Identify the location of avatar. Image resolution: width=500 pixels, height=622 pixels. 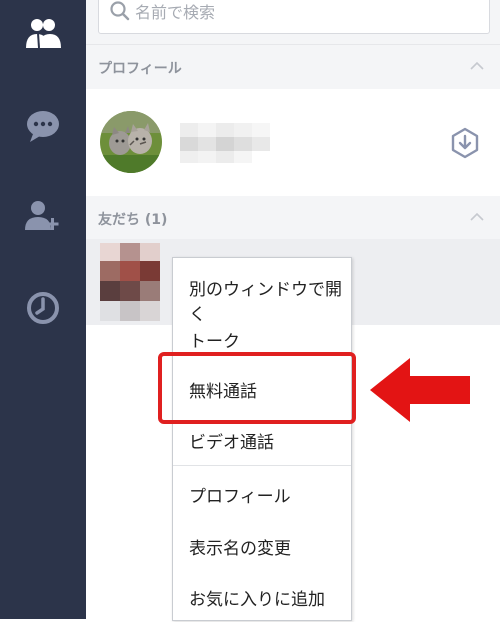
(131, 142).